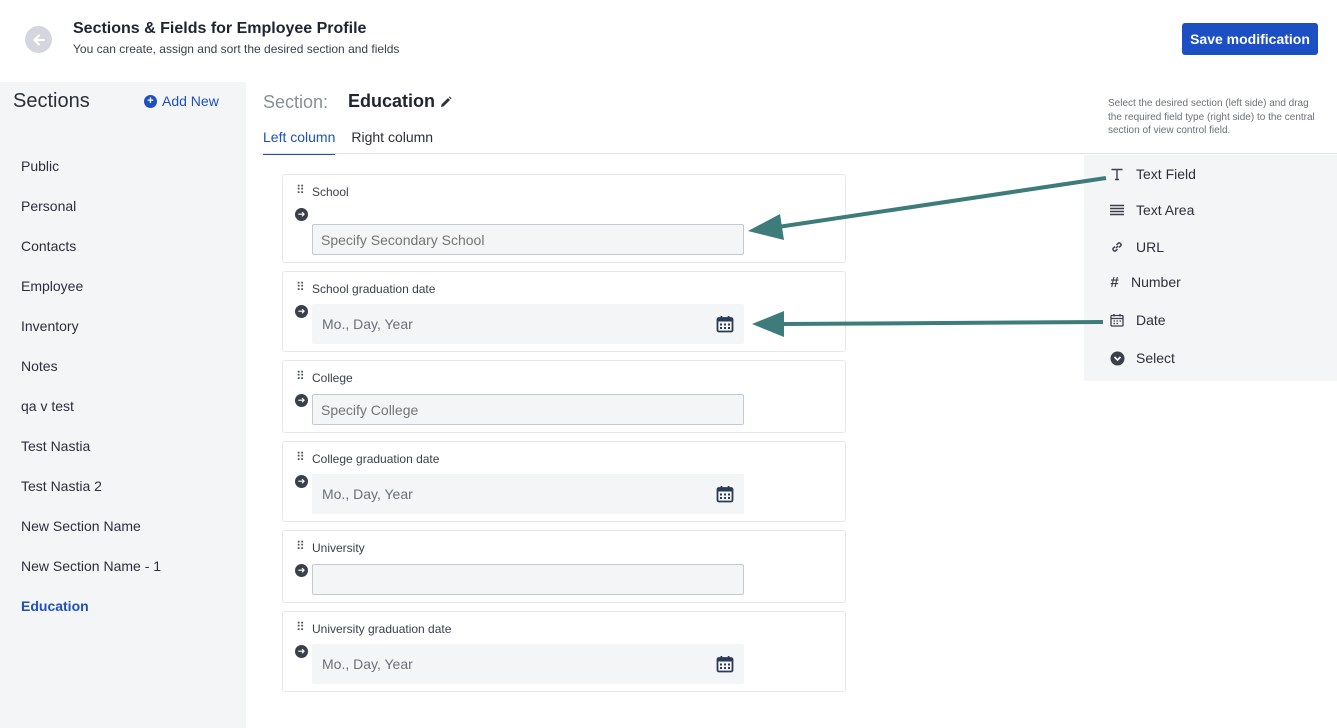  I want to click on field-type-date: Date, so click(1137, 320).